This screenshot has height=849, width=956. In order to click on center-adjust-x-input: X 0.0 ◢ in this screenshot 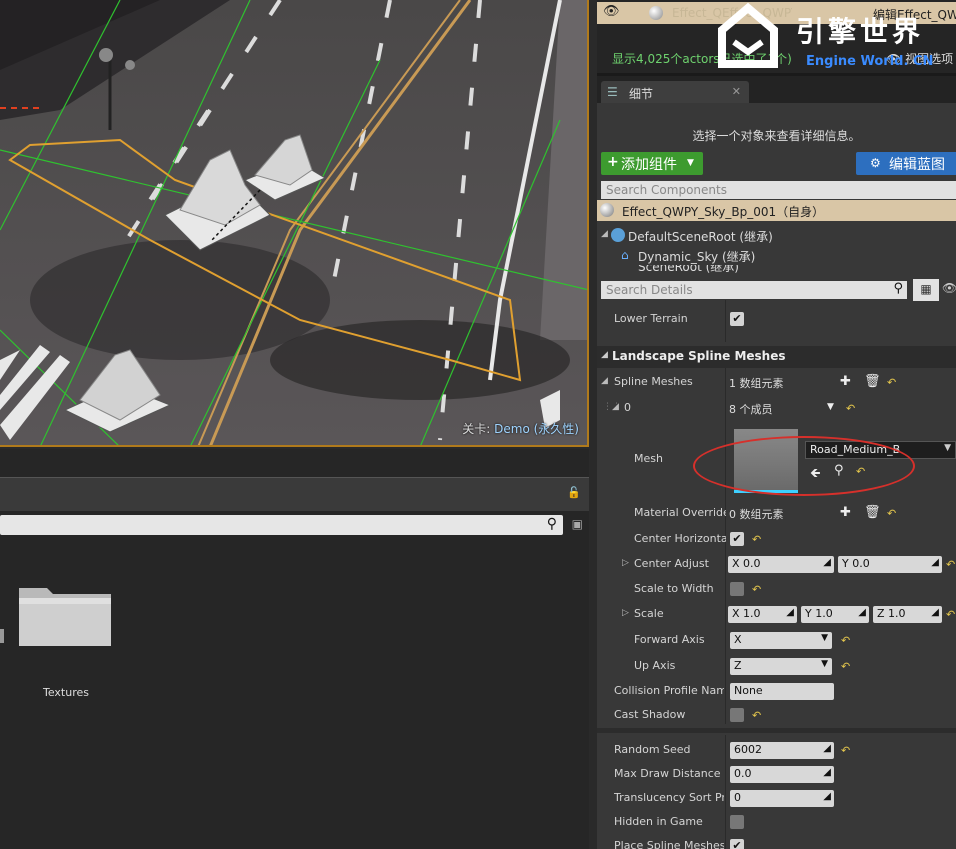, I will do `click(781, 564)`.